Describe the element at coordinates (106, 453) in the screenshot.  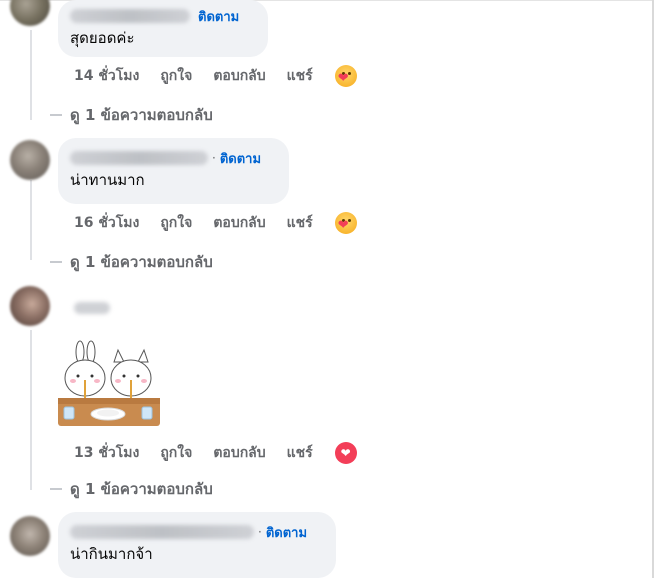
I see `timestamp: 13 ชั่วโมง` at that location.